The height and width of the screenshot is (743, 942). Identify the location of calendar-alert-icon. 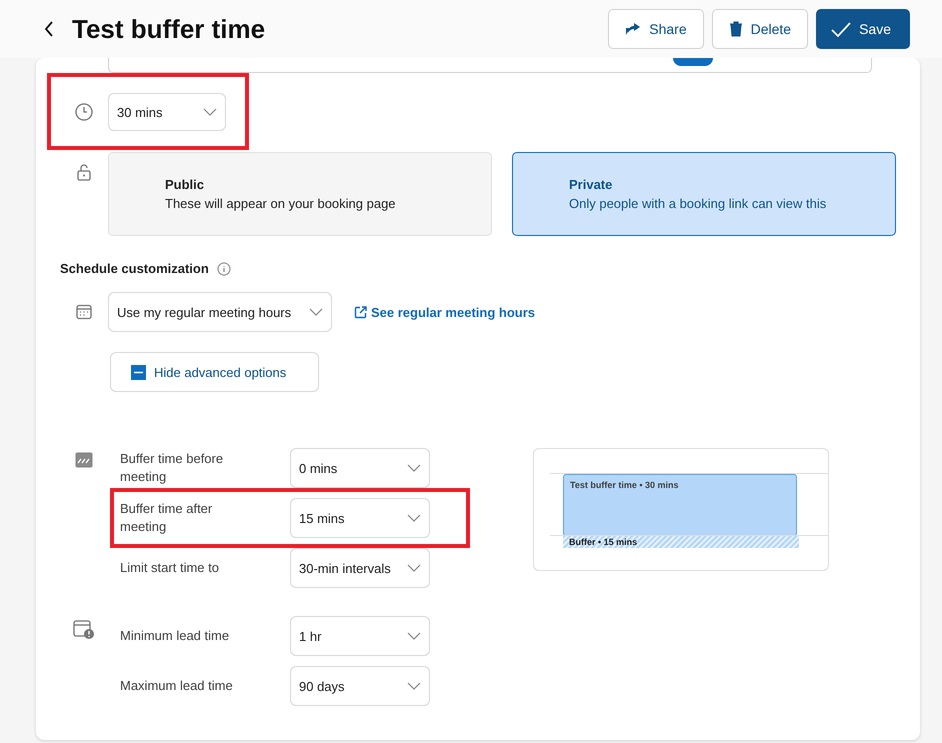
(84, 630).